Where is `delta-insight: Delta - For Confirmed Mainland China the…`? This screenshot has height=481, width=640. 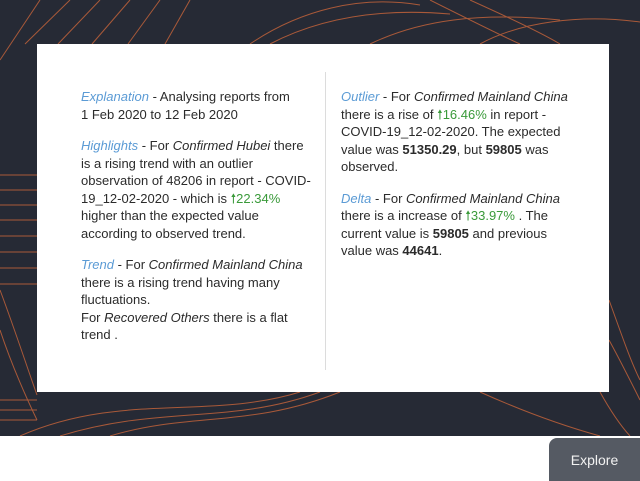
delta-insight: Delta - For Confirmed Mainland China the… is located at coordinates (461, 225).